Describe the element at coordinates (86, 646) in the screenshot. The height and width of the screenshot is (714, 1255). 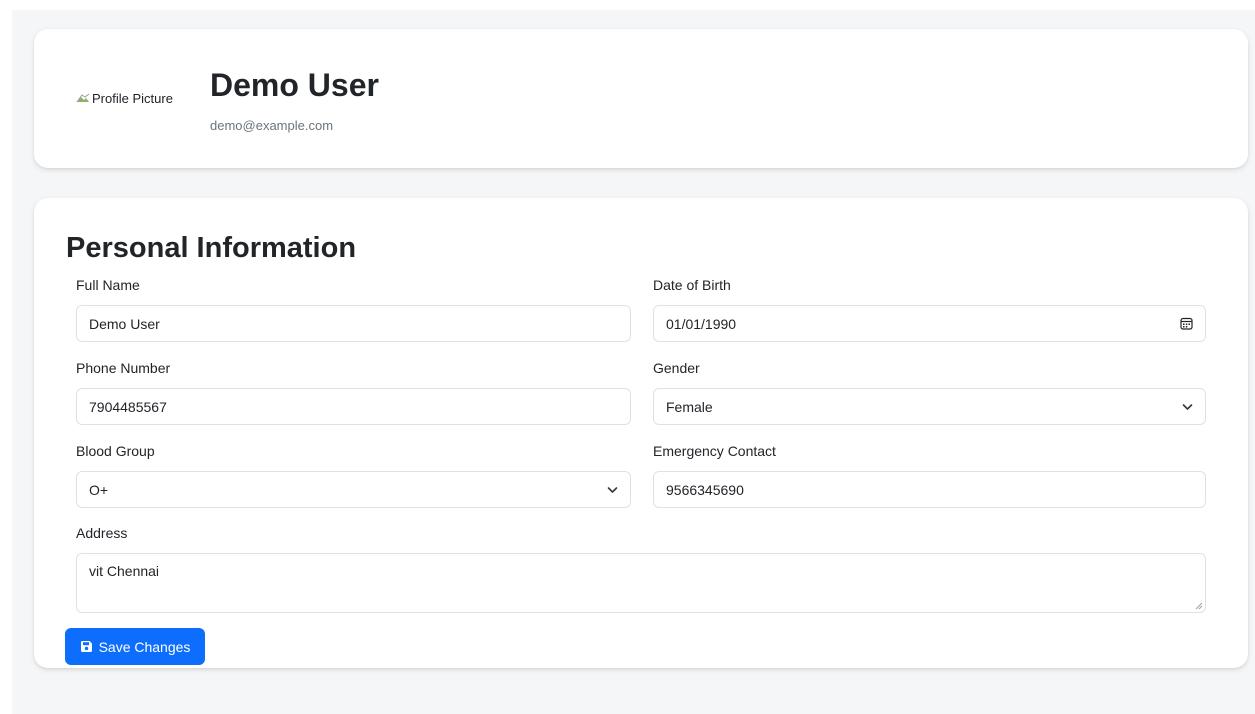
I see `floppy-disk-icon` at that location.